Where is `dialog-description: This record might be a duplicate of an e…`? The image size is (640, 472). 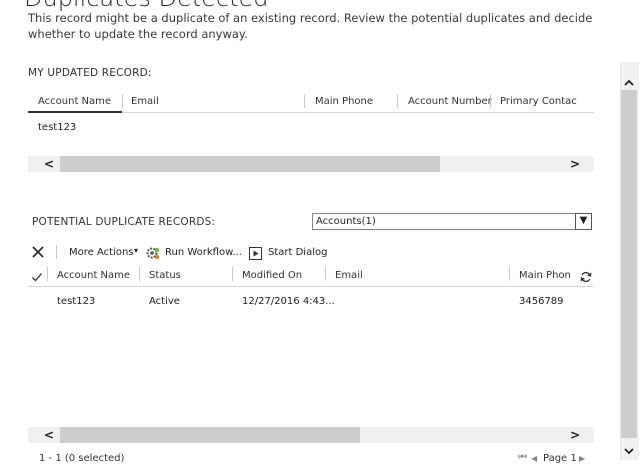 dialog-description: This record might be a duplicate of an e… is located at coordinates (310, 26).